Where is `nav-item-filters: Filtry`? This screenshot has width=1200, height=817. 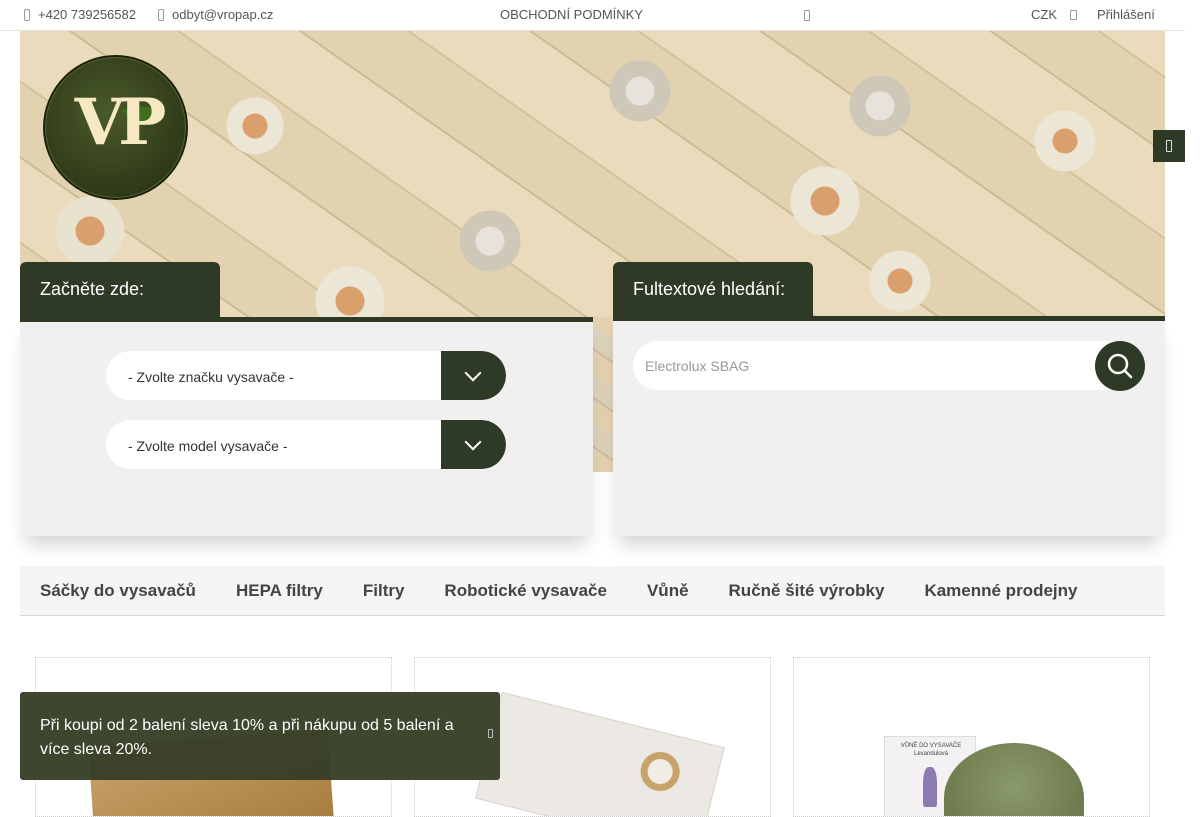 nav-item-filters: Filtry is located at coordinates (384, 591).